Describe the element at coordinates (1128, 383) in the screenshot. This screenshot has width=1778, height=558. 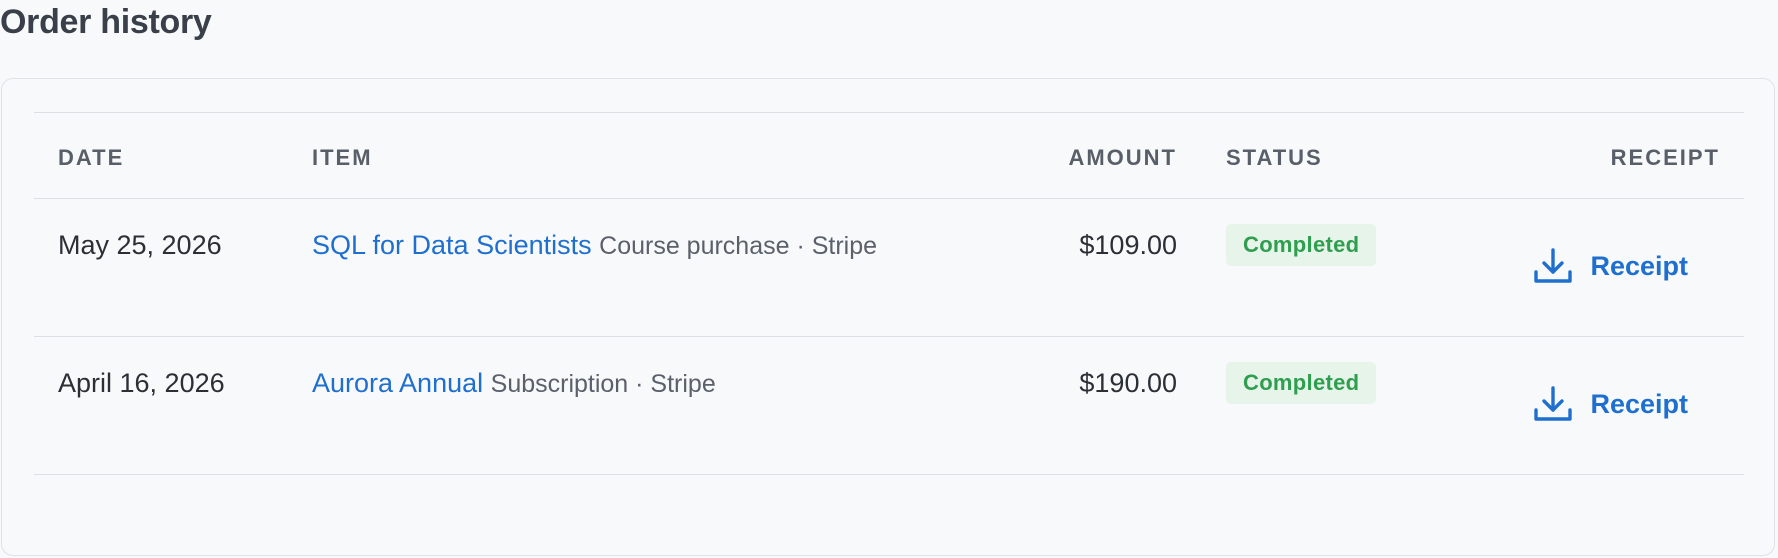
I see `order-amount: $190.00` at that location.